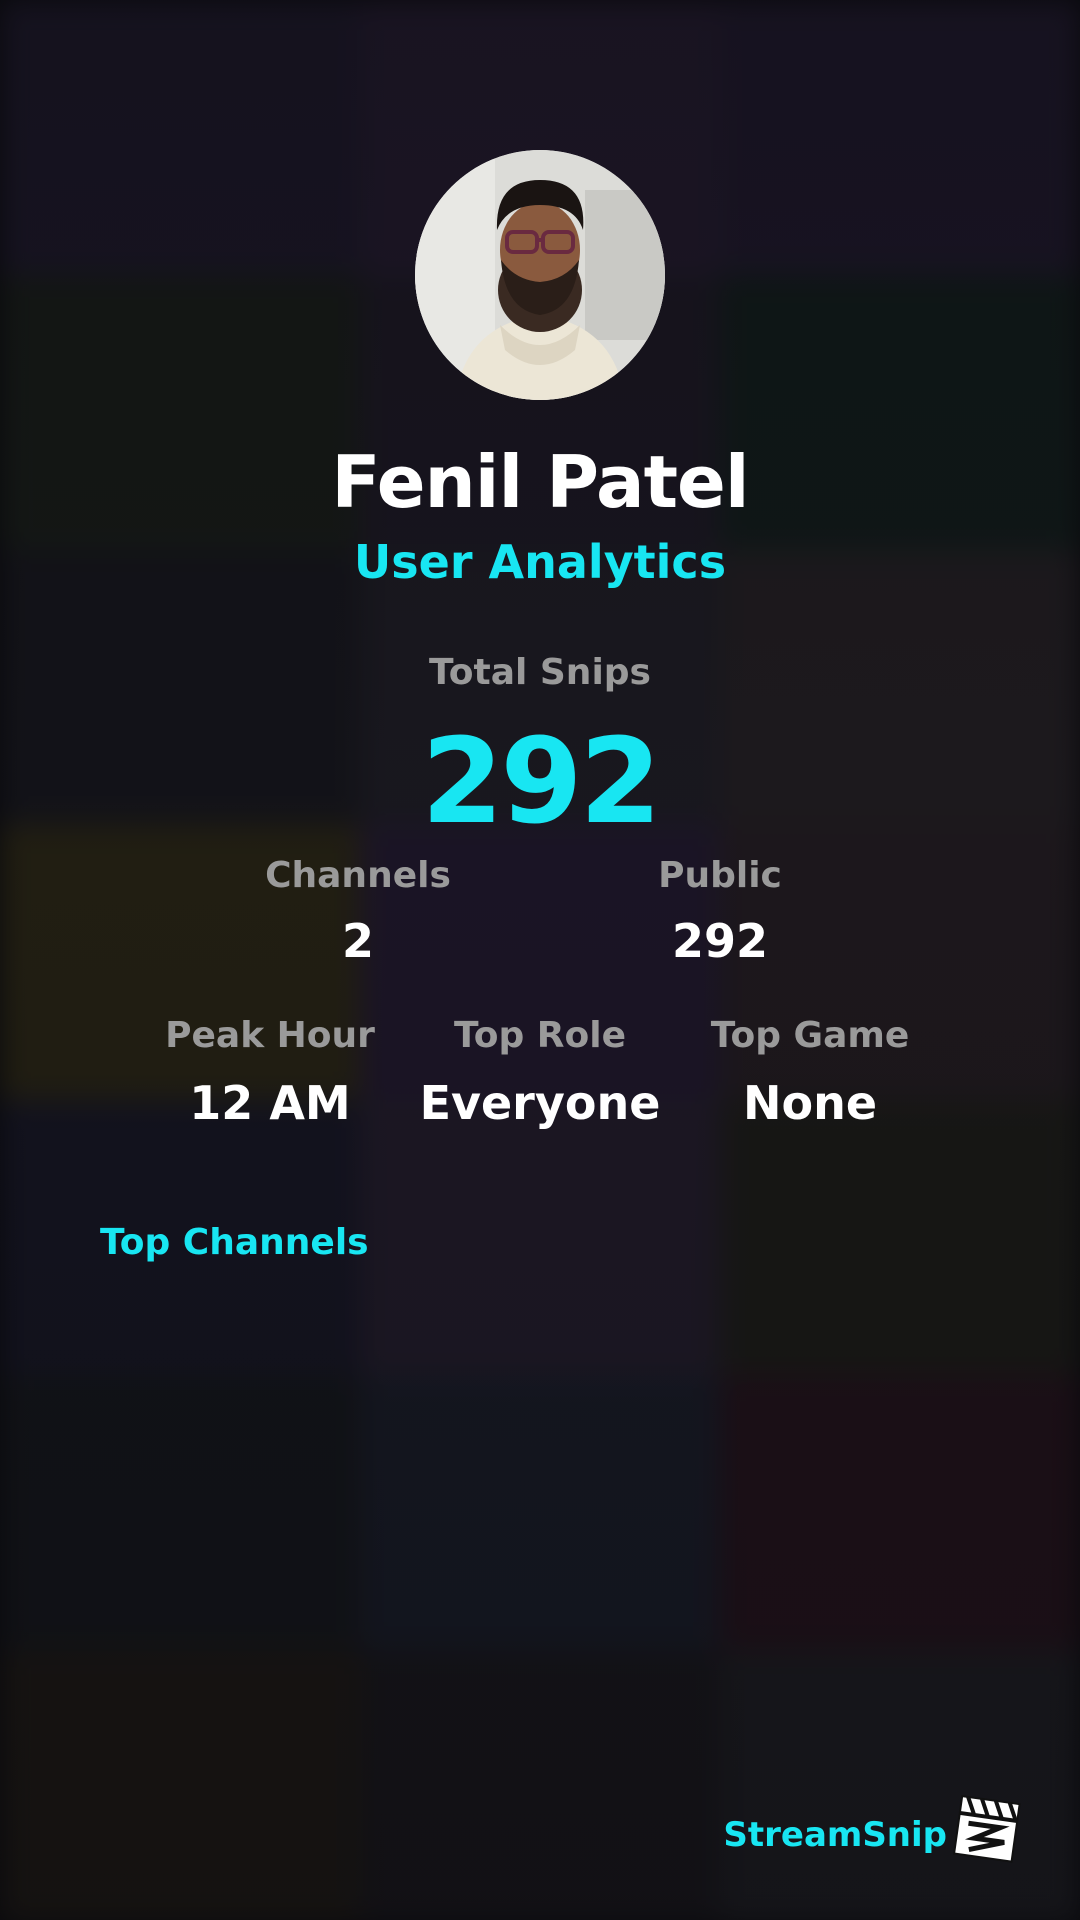 This screenshot has height=1920, width=1080. What do you see at coordinates (234, 1242) in the screenshot?
I see `top-channels-heading: Top Channels` at bounding box center [234, 1242].